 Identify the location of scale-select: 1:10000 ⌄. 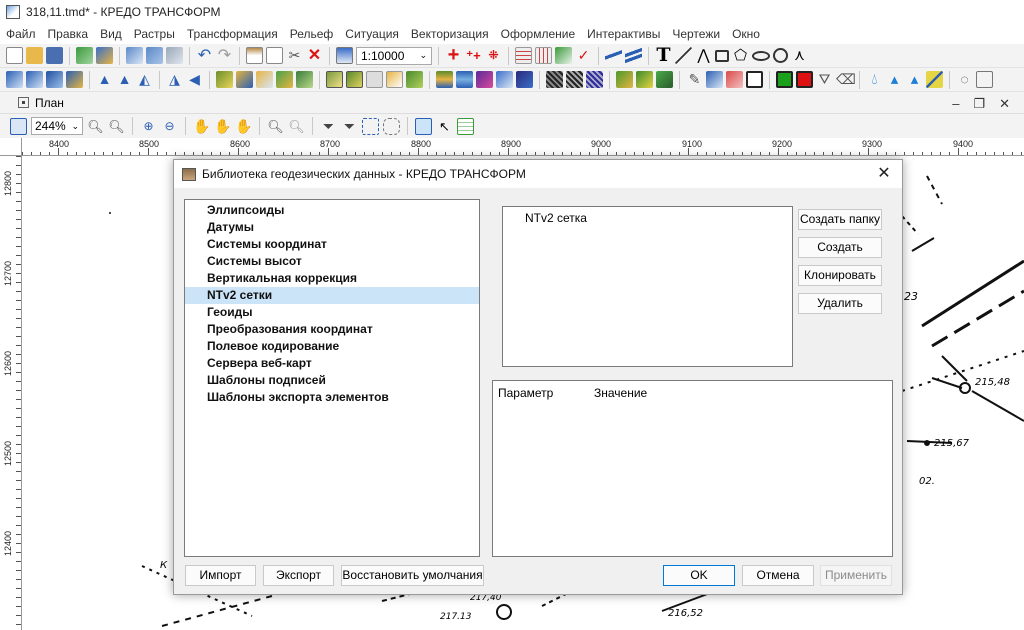
(394, 55).